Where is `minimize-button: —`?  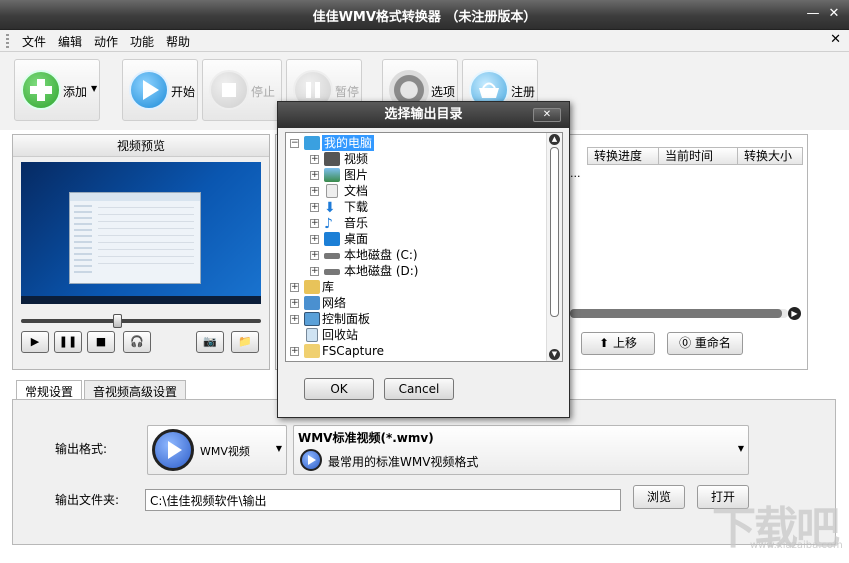 minimize-button: — is located at coordinates (813, 14).